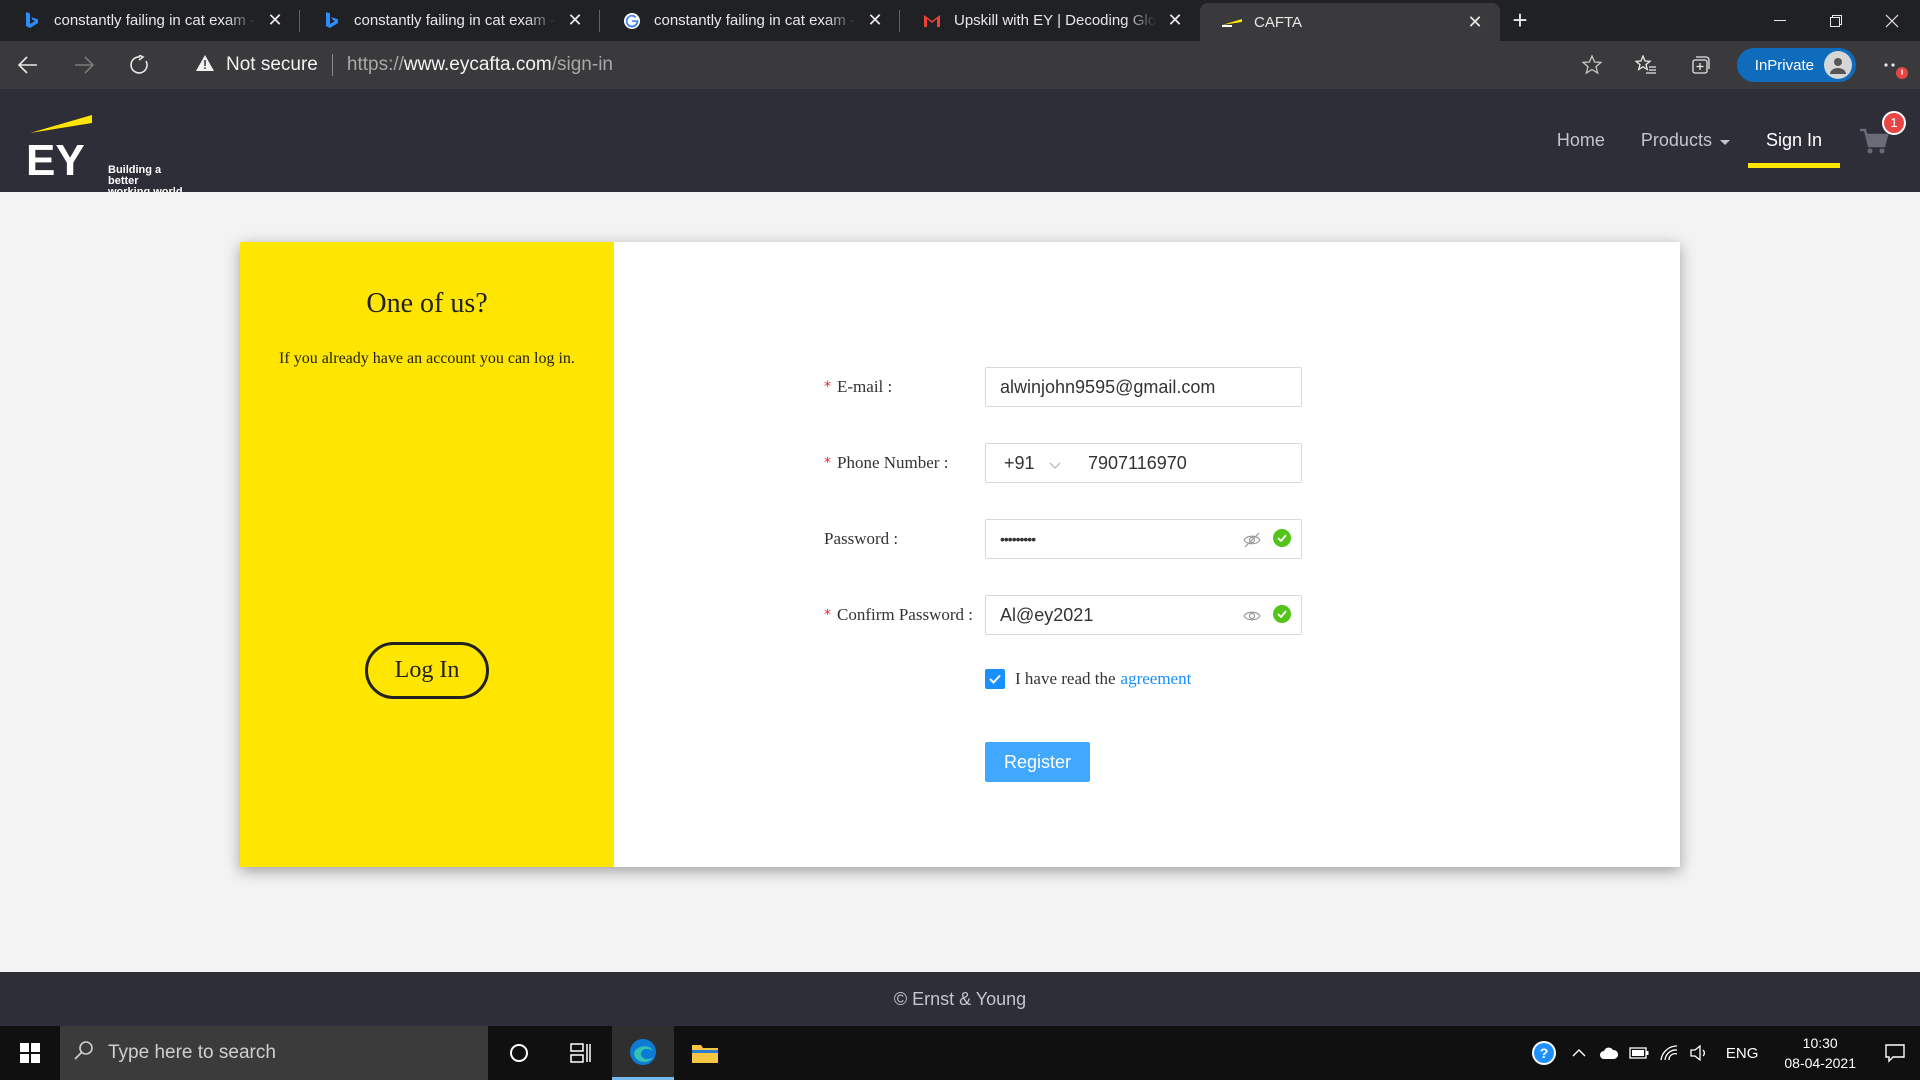 The image size is (1920, 1080). I want to click on chevron-up-icon, so click(1579, 1053).